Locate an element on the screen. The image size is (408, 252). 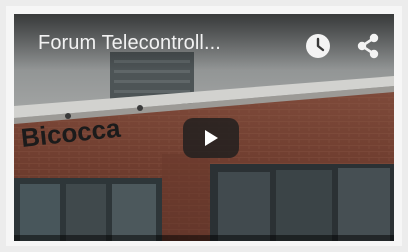
video-bottom-edge is located at coordinates (204, 238).